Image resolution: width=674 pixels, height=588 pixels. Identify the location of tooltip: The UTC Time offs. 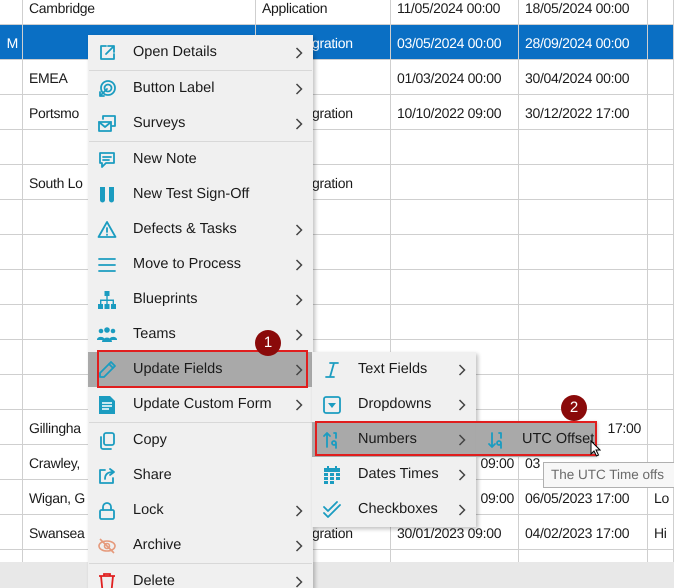
(608, 475).